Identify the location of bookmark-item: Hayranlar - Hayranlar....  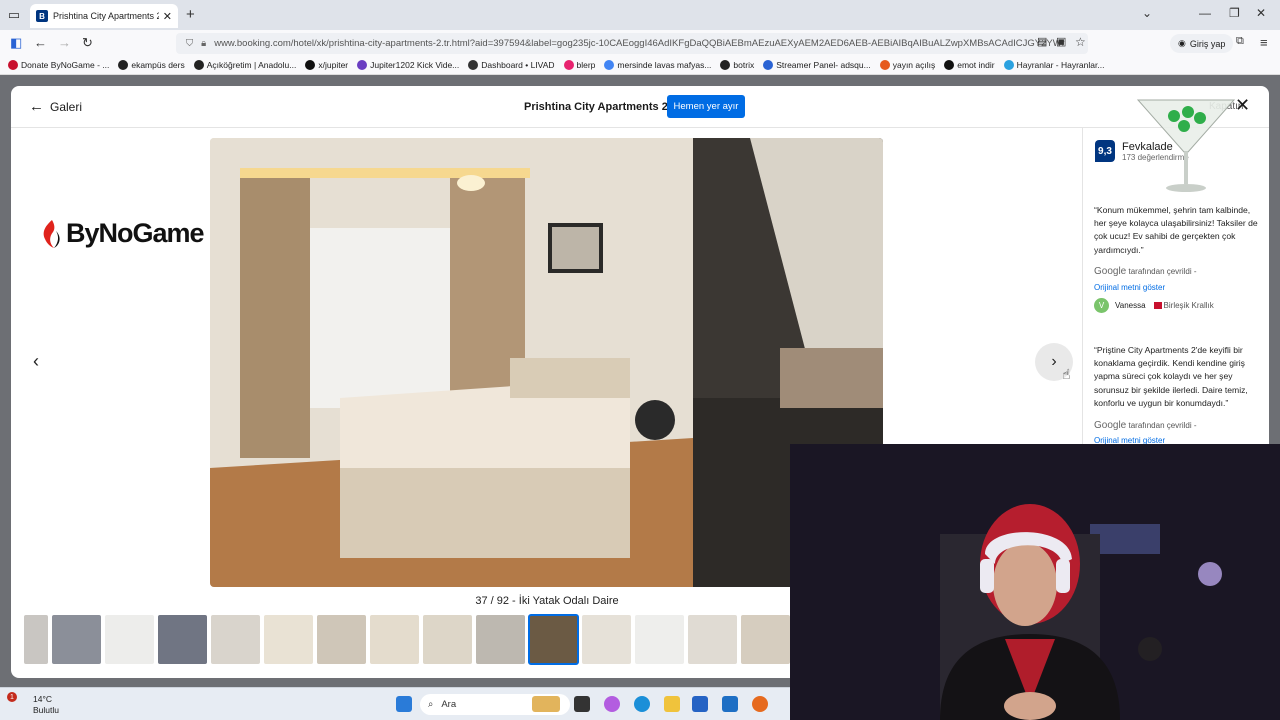
(1054, 65).